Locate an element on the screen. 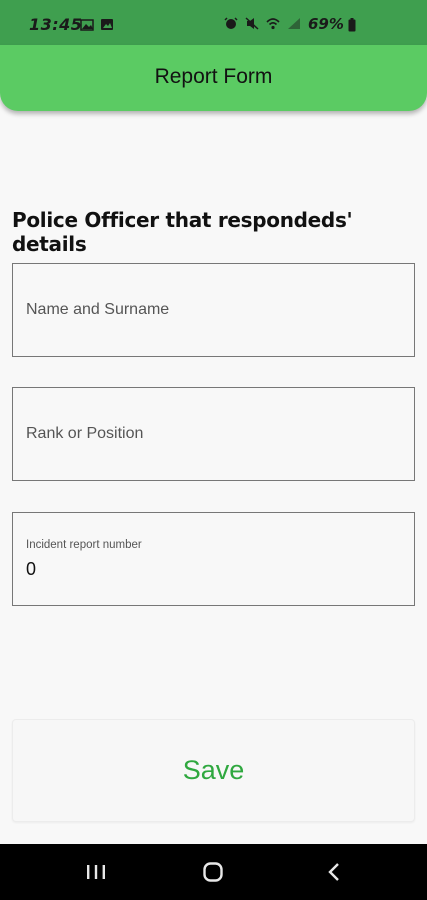  system-navigation-bar is located at coordinates (213, 872).